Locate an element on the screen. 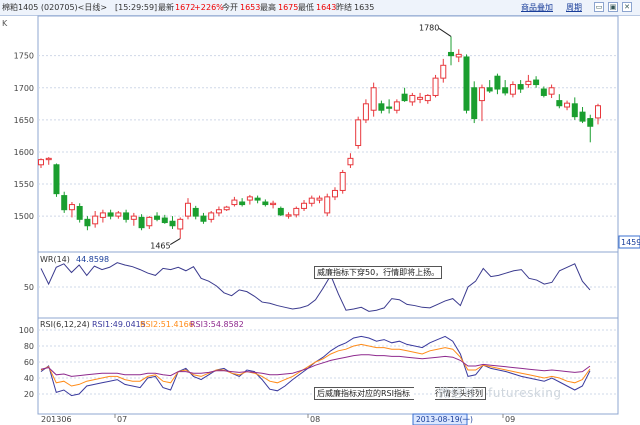 The height and width of the screenshot is (425, 640). price-tag: 1459 is located at coordinates (630, 242).